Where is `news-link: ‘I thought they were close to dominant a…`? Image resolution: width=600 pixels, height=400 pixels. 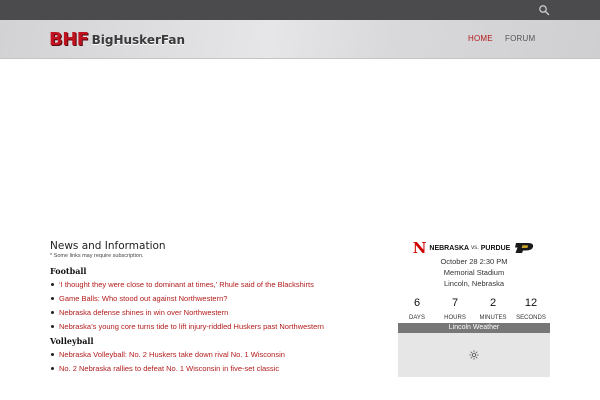
news-link: ‘I thought they were close to dominant a… is located at coordinates (186, 284).